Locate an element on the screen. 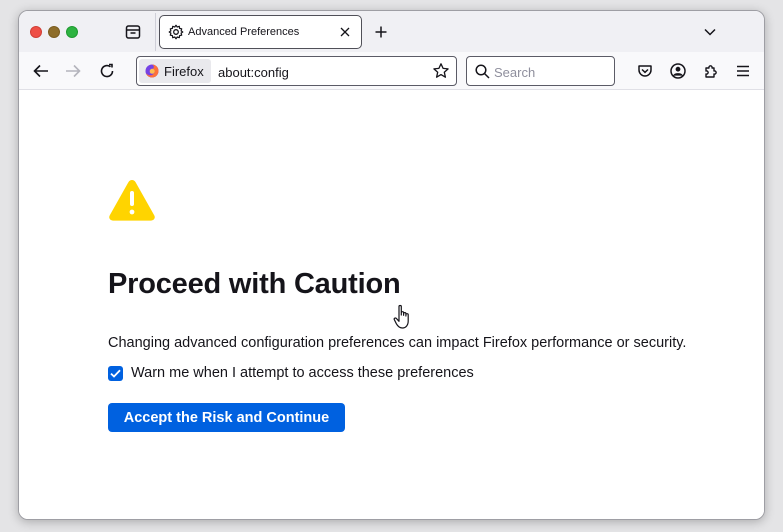 The image size is (783, 532). extensions-icon is located at coordinates (711, 71).